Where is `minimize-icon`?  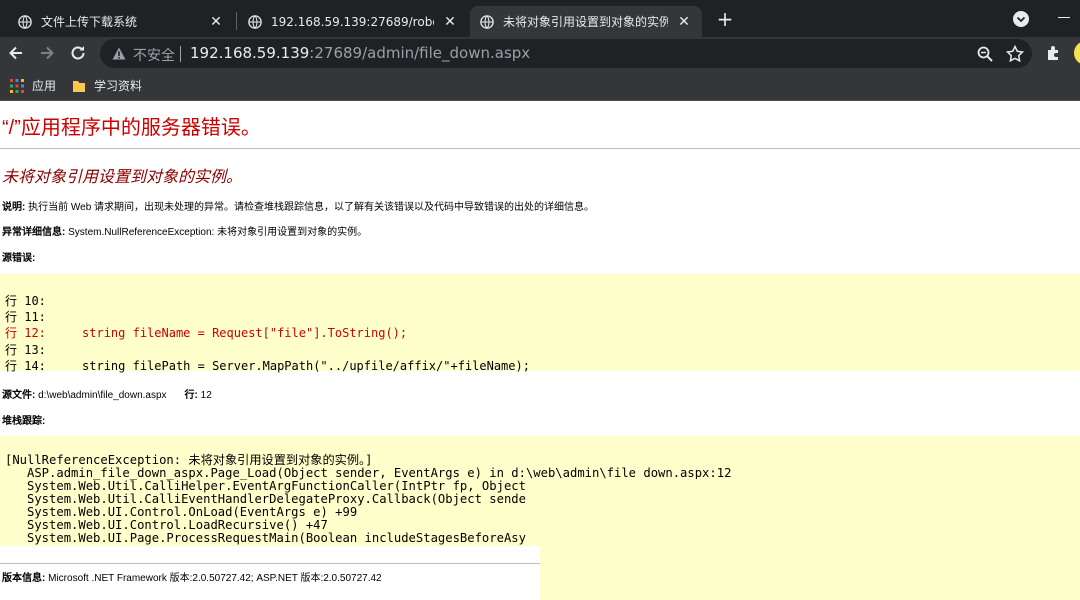
minimize-icon is located at coordinates (1064, 17).